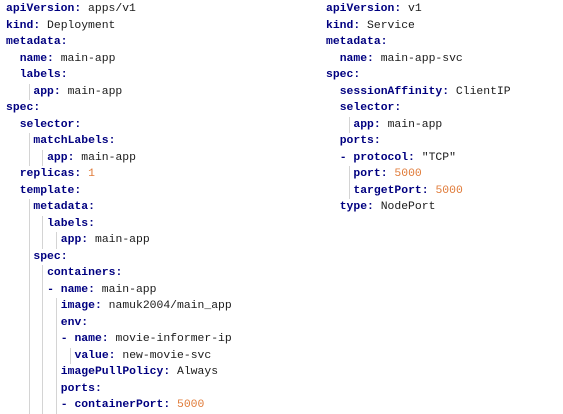  I want to click on code-line: targetPort: 5000, so click(441, 190).